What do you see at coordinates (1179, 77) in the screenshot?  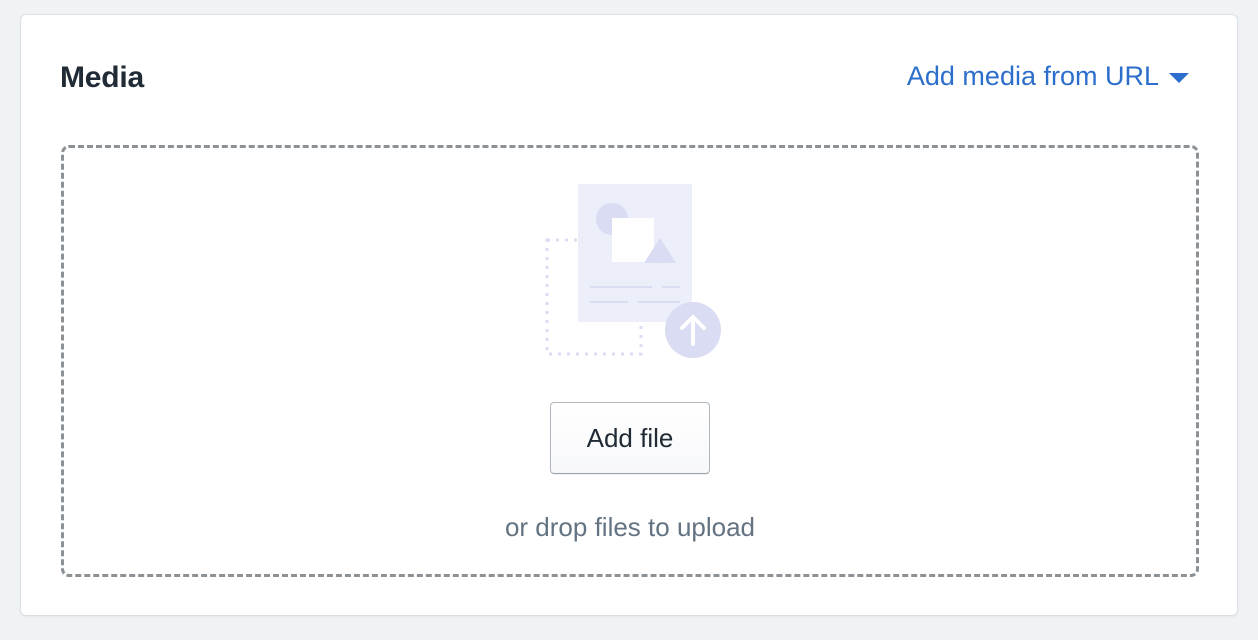 I see `caret-down-icon` at bounding box center [1179, 77].